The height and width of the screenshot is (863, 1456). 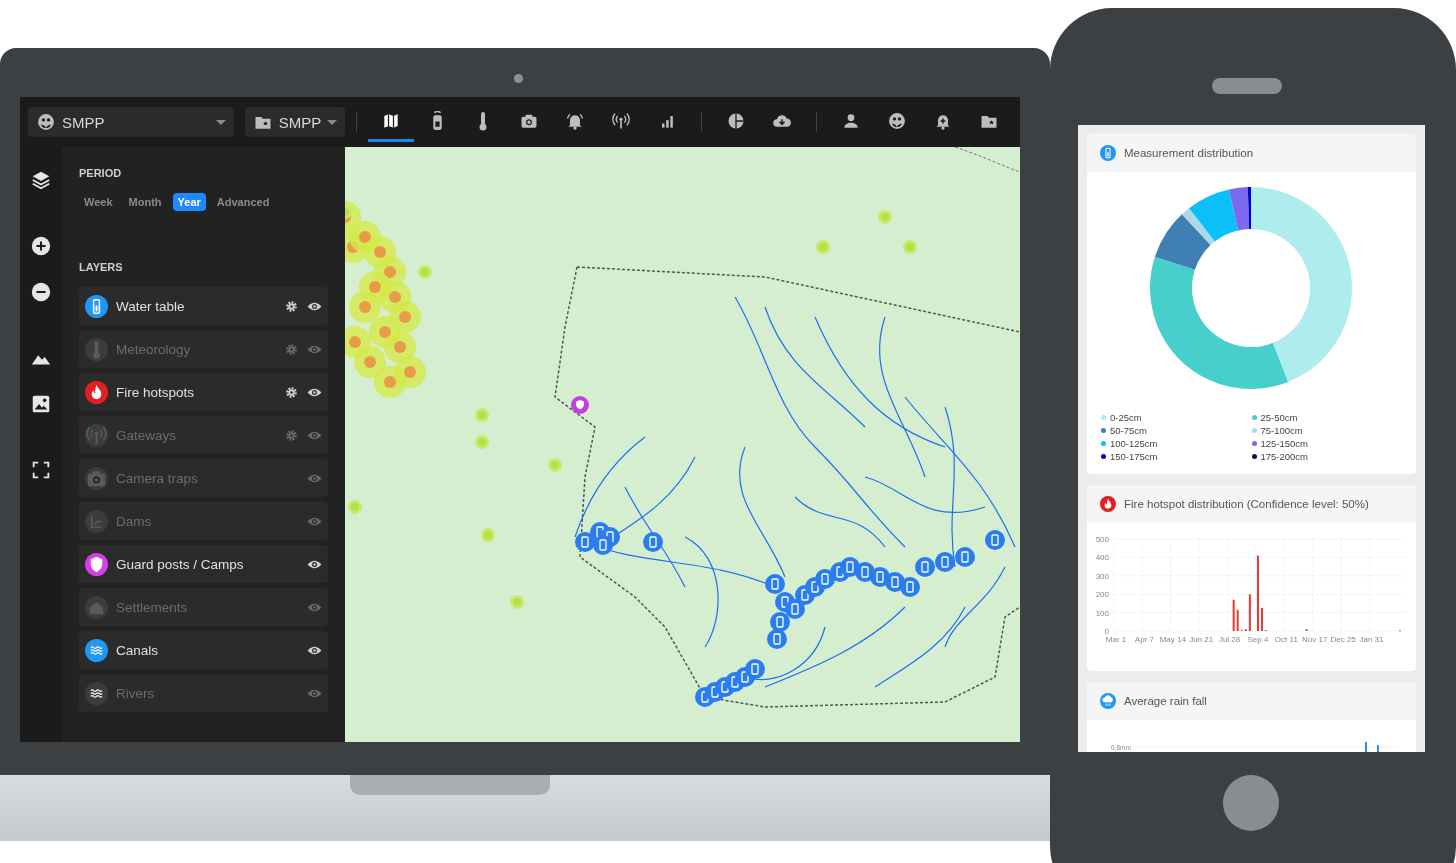 What do you see at coordinates (145, 202) in the screenshot?
I see `period-tab: Month` at bounding box center [145, 202].